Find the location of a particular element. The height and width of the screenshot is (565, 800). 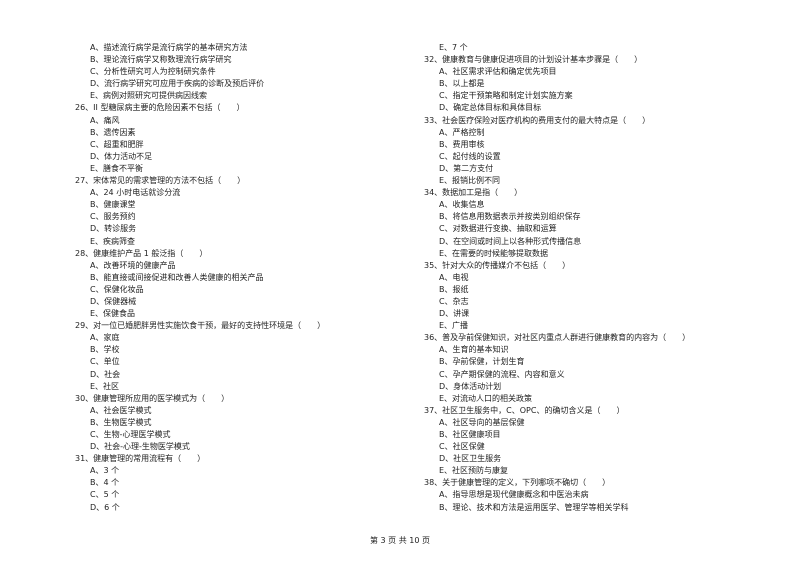

answer-option: C、超重和肥胖 is located at coordinates (117, 144).